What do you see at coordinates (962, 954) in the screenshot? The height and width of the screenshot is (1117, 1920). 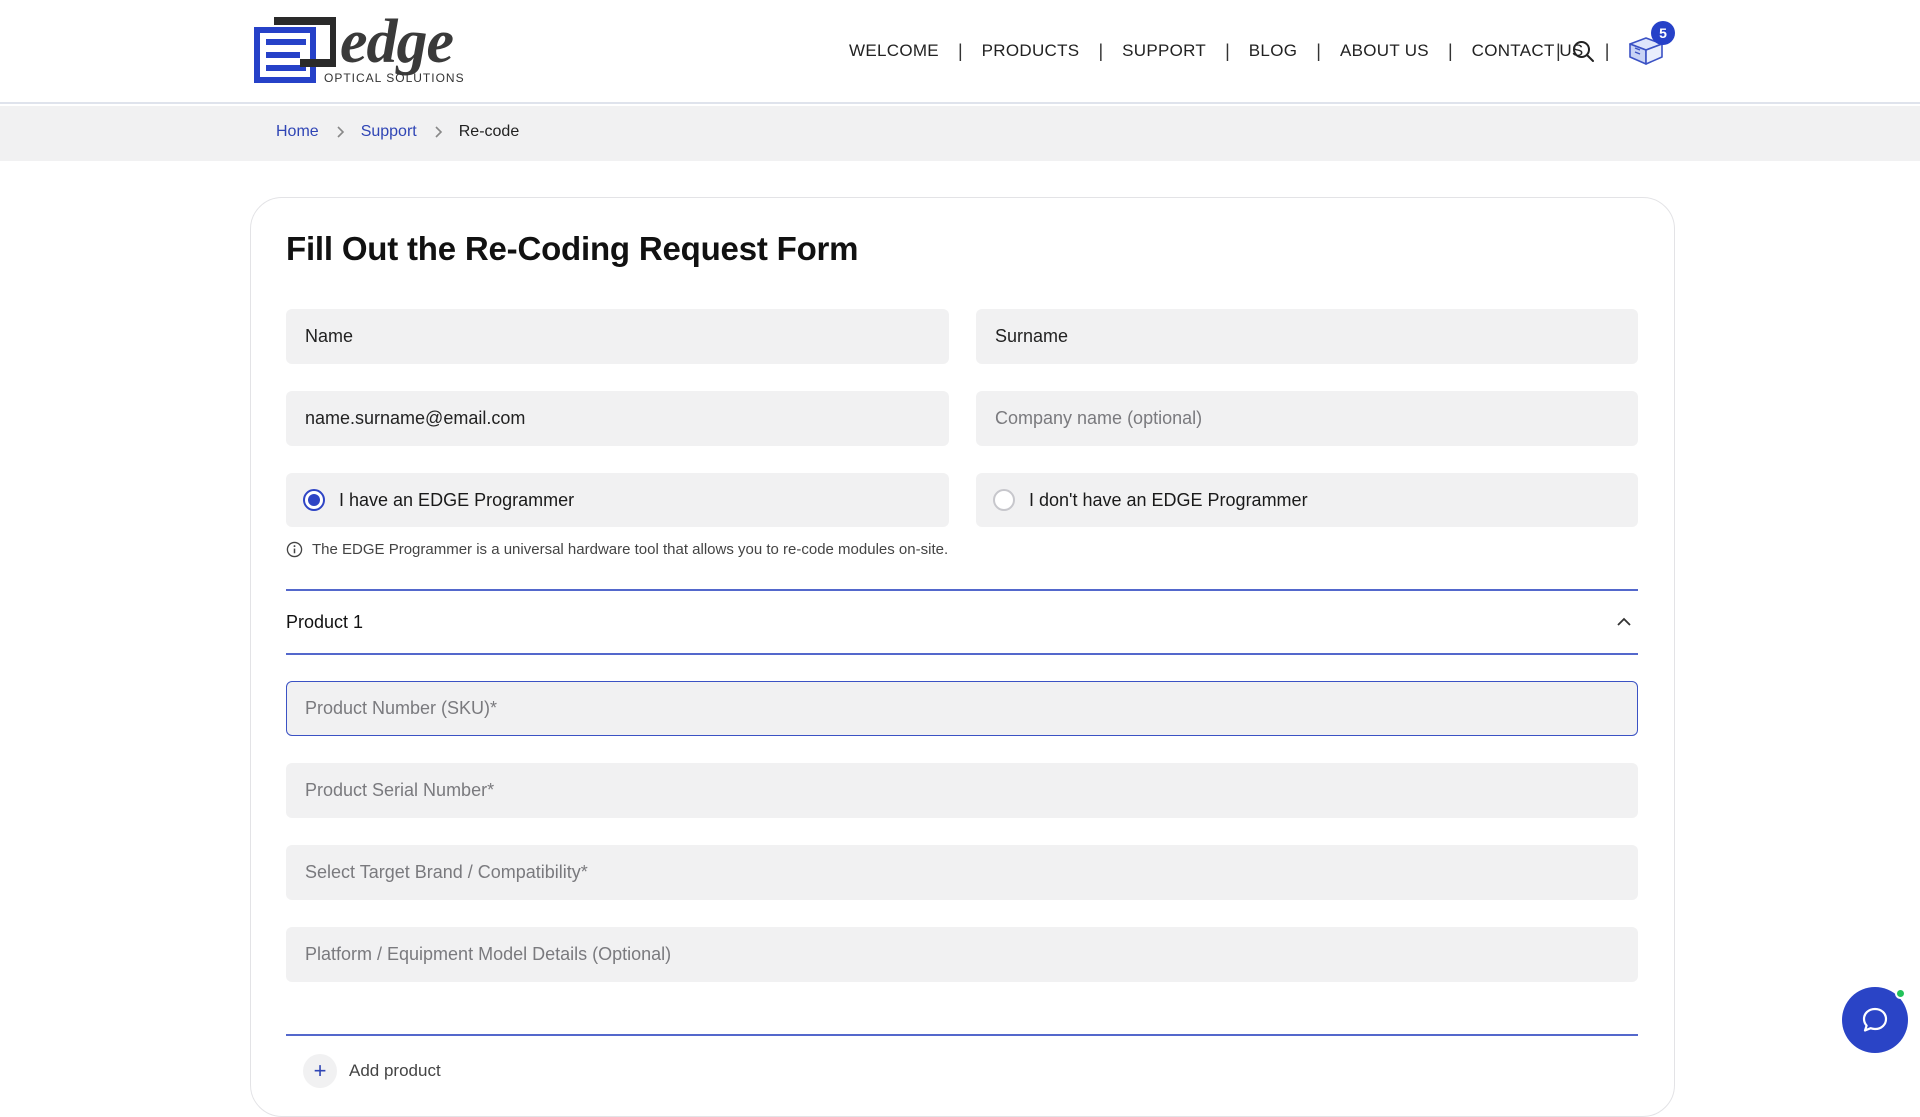 I see `platform-details-input` at bounding box center [962, 954].